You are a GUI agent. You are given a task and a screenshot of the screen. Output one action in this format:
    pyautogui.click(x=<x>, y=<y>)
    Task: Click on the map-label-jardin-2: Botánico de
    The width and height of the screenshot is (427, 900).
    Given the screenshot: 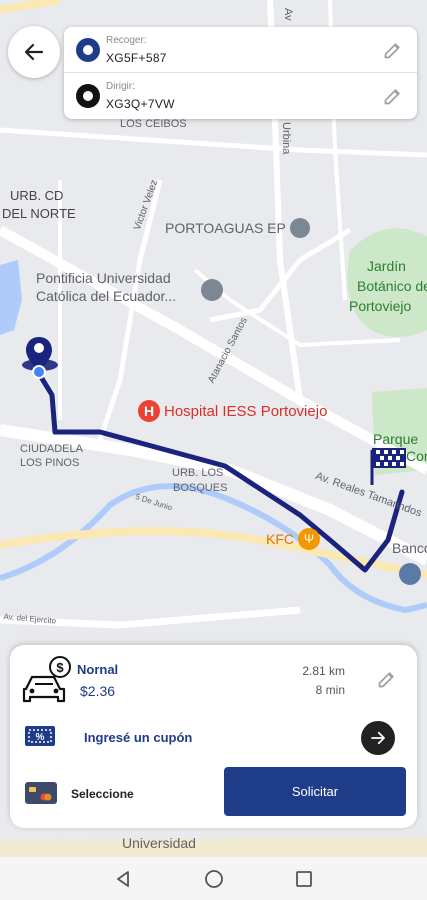 What is the action you would take?
    pyautogui.click(x=392, y=286)
    